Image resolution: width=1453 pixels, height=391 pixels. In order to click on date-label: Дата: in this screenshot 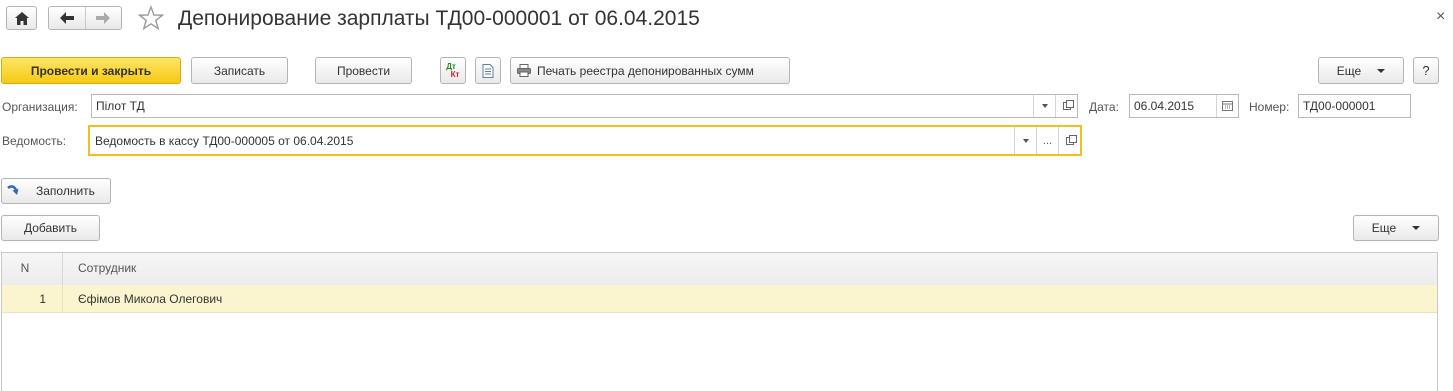, I will do `click(1104, 107)`.